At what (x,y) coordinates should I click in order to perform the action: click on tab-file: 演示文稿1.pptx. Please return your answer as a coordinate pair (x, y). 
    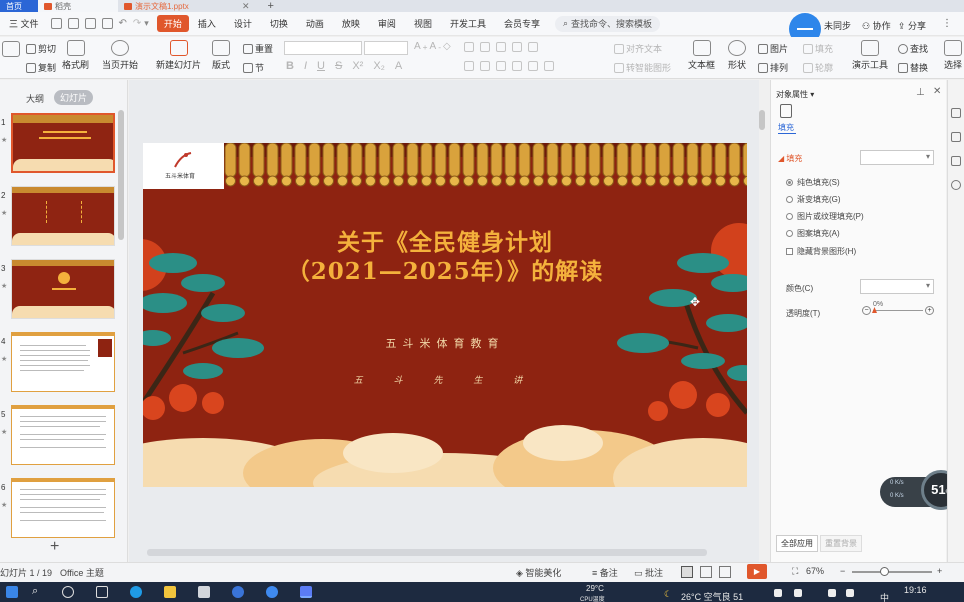
    Looking at the image, I should click on (178, 6).